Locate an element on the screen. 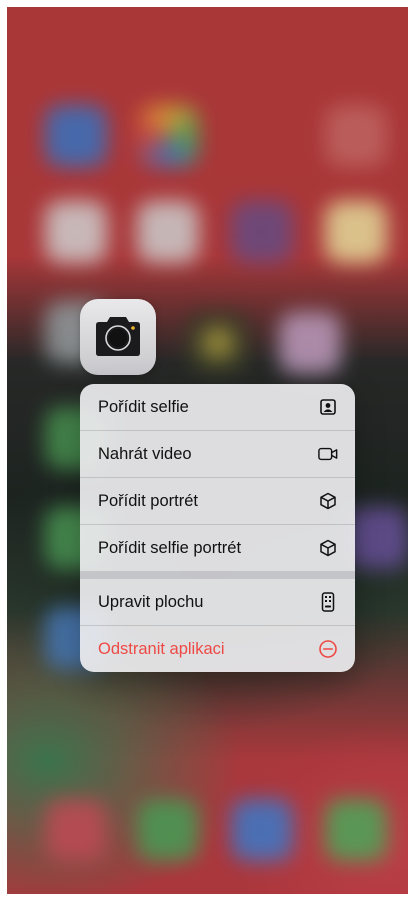 This screenshot has height=901, width=415. menu-item-edit-home-screen: Upravit plochu is located at coordinates (217, 602).